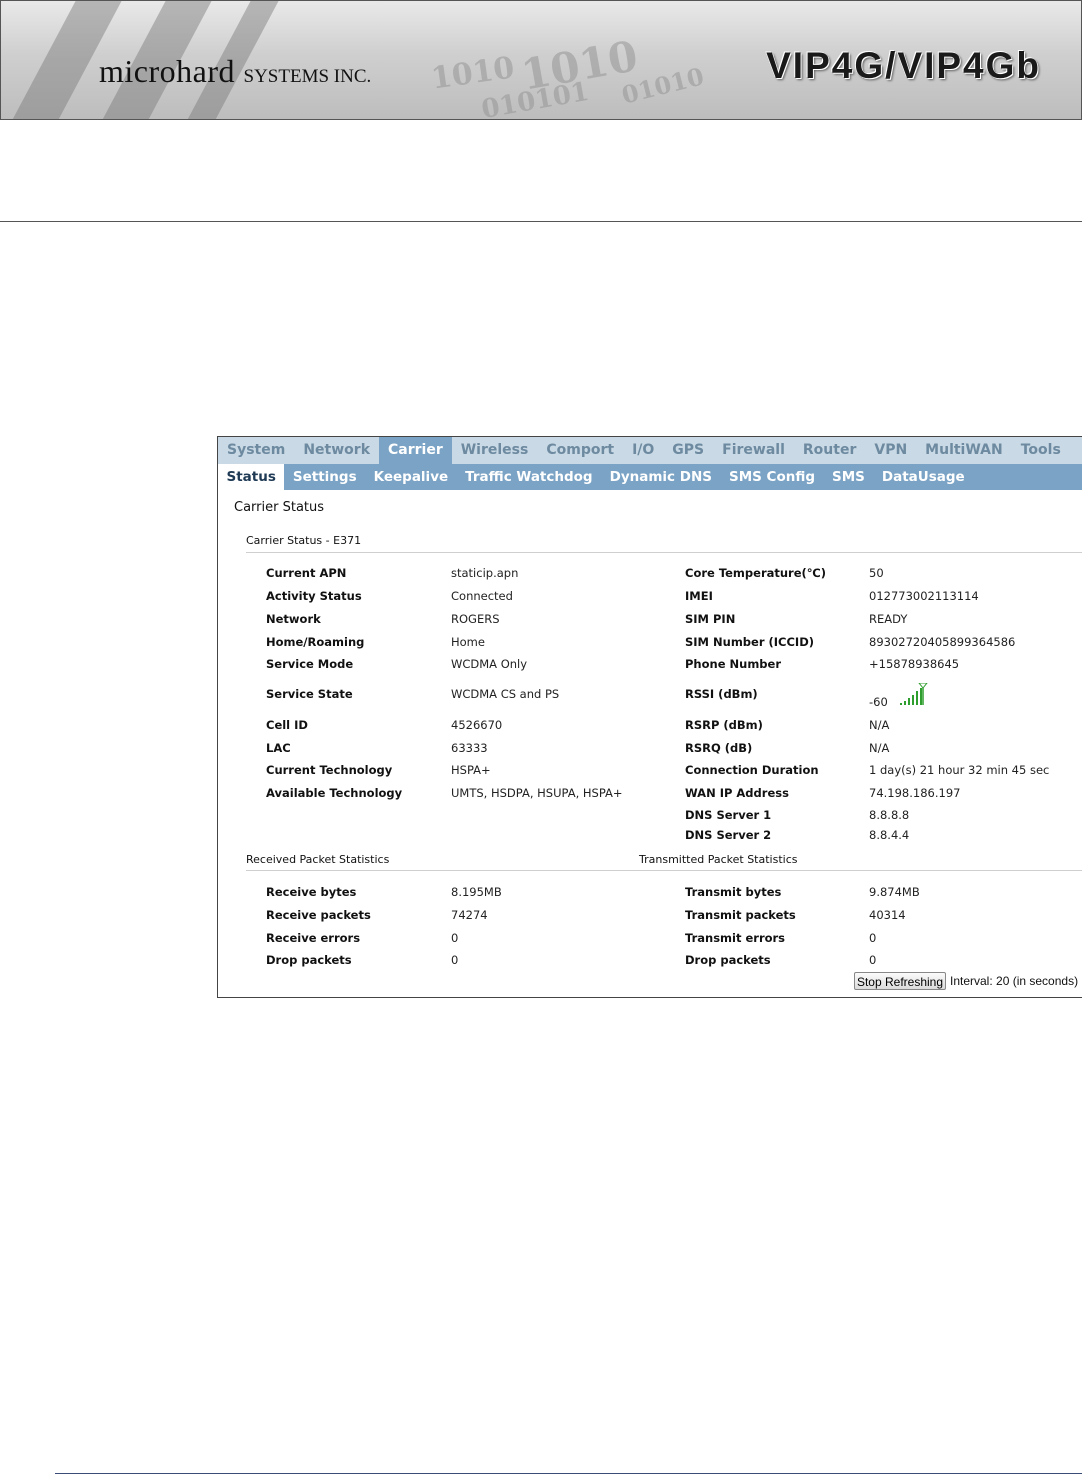  Describe the element at coordinates (313, 938) in the screenshot. I see `field-label: Receive errors` at that location.